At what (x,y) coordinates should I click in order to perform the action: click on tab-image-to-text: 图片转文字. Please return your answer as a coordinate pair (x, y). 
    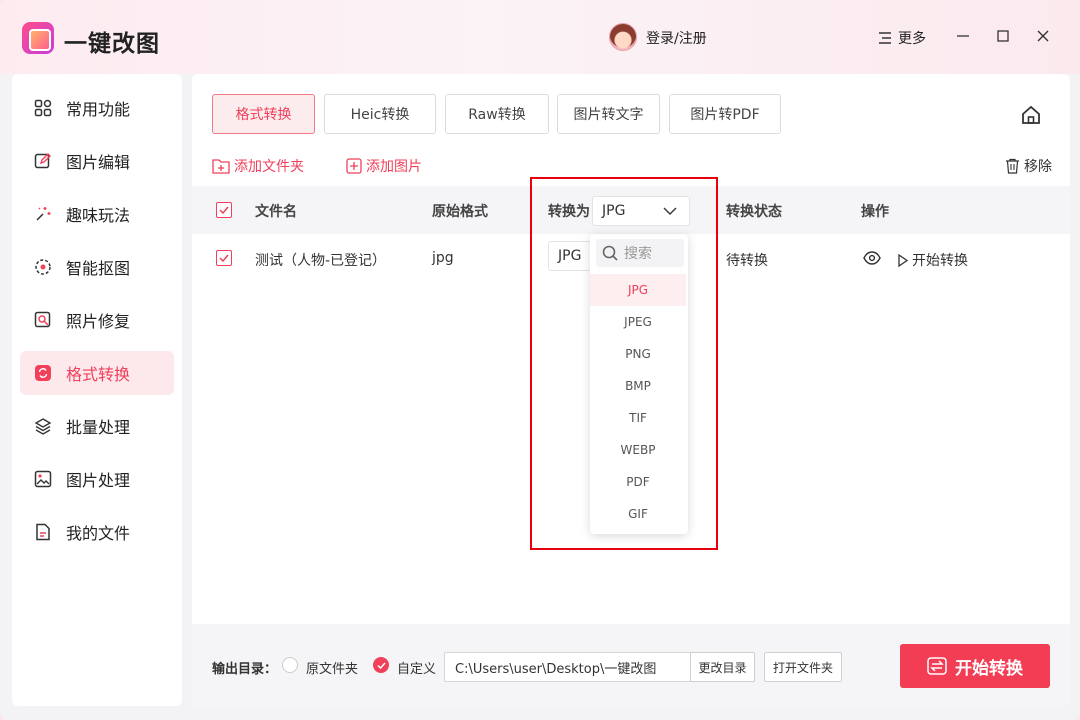
    Looking at the image, I should click on (608, 114).